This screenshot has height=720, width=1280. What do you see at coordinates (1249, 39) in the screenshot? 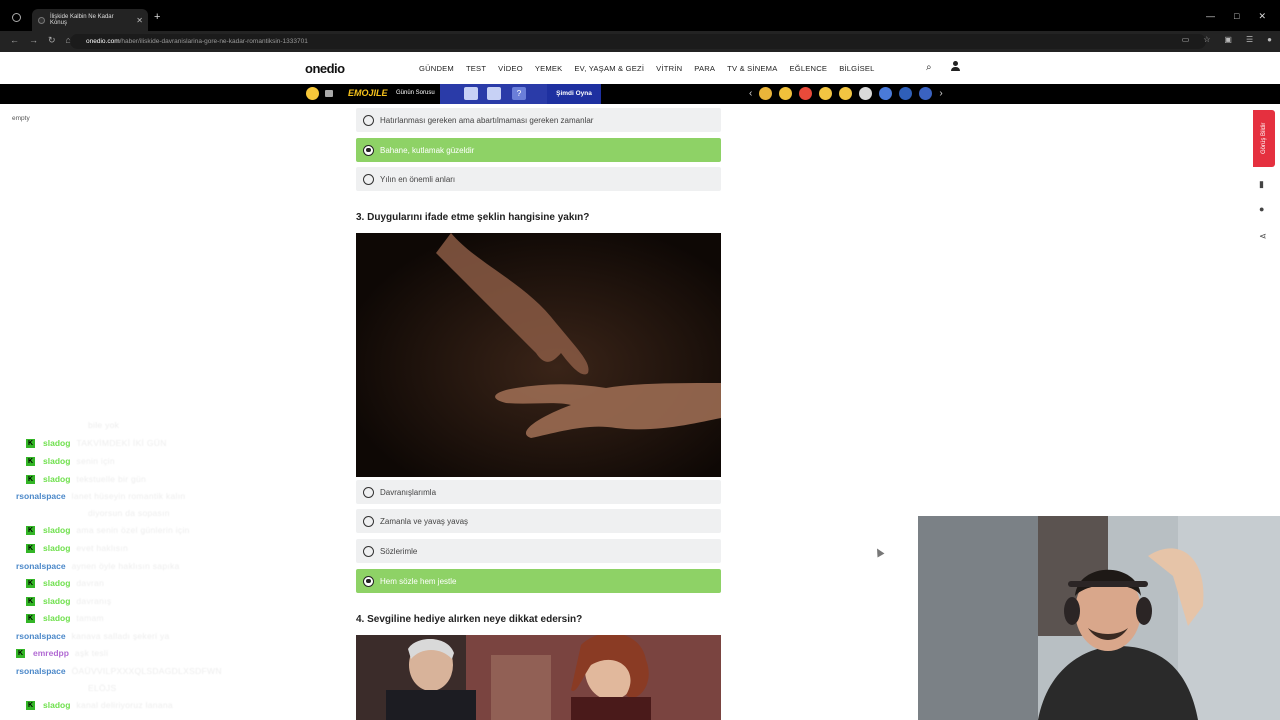
I see `menu-icon: ☰` at bounding box center [1249, 39].